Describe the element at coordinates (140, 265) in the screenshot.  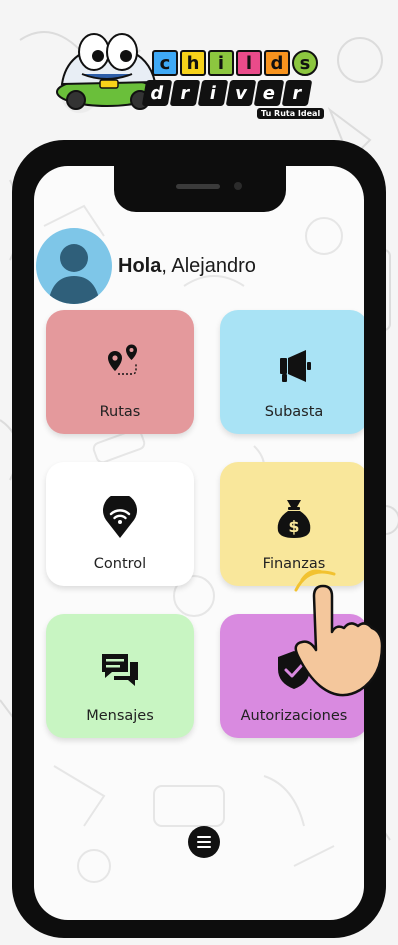
I see `greeting-hello: Hola` at that location.